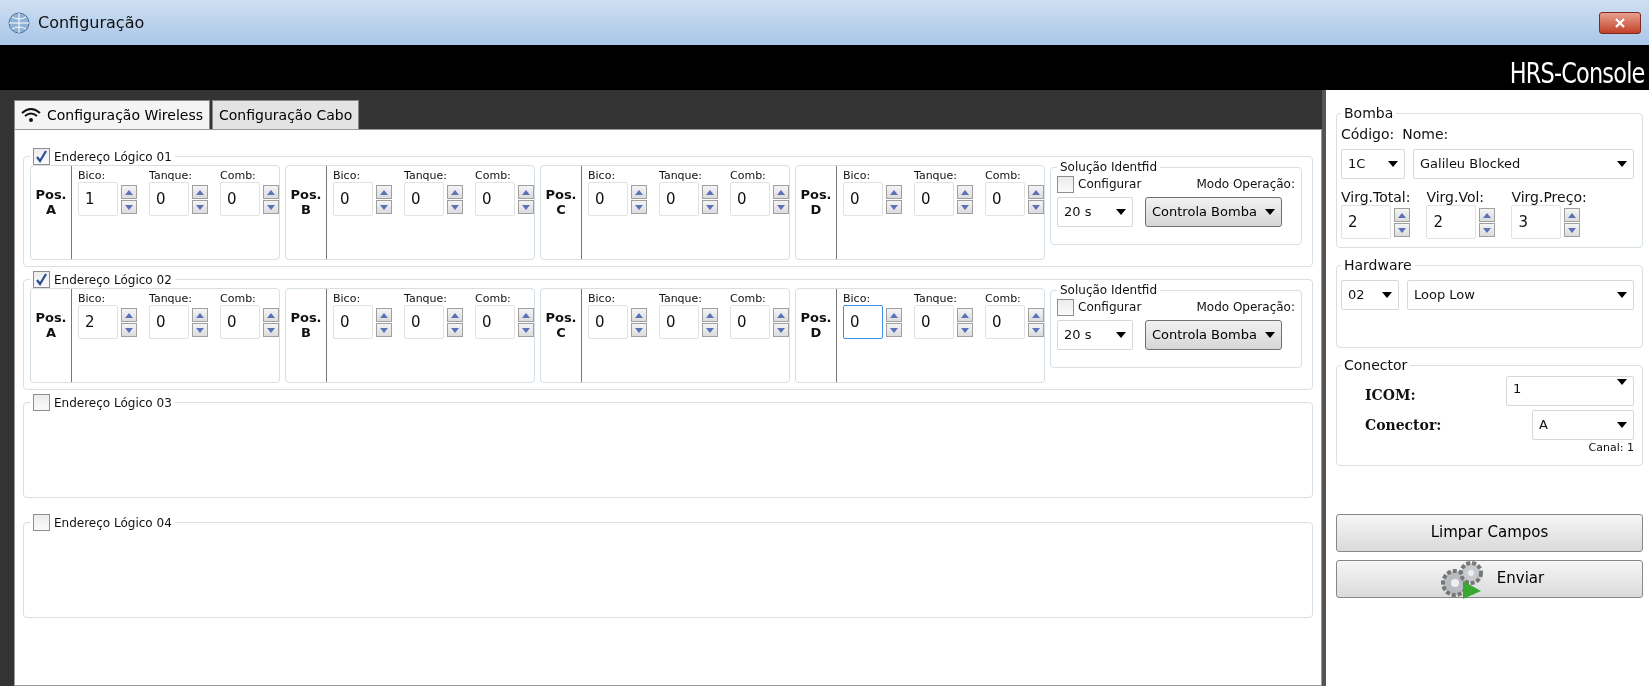 The height and width of the screenshot is (686, 1649). What do you see at coordinates (1373, 164) in the screenshot?
I see `code-dropdown: 1C` at bounding box center [1373, 164].